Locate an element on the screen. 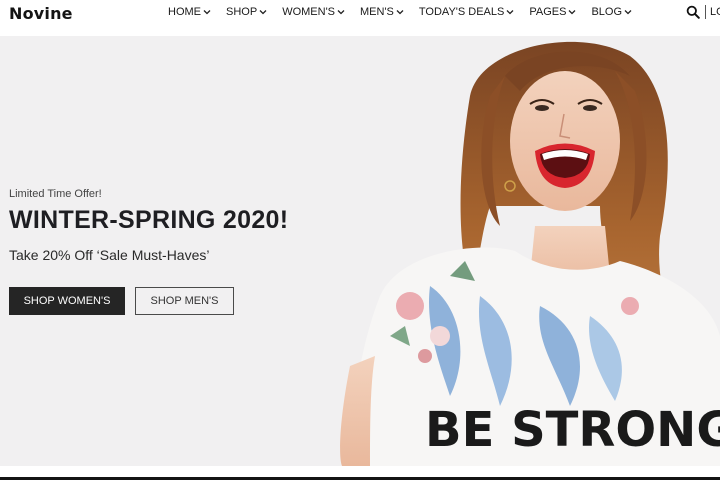 The width and height of the screenshot is (720, 480). nav-item-mens: MEN'S is located at coordinates (382, 12).